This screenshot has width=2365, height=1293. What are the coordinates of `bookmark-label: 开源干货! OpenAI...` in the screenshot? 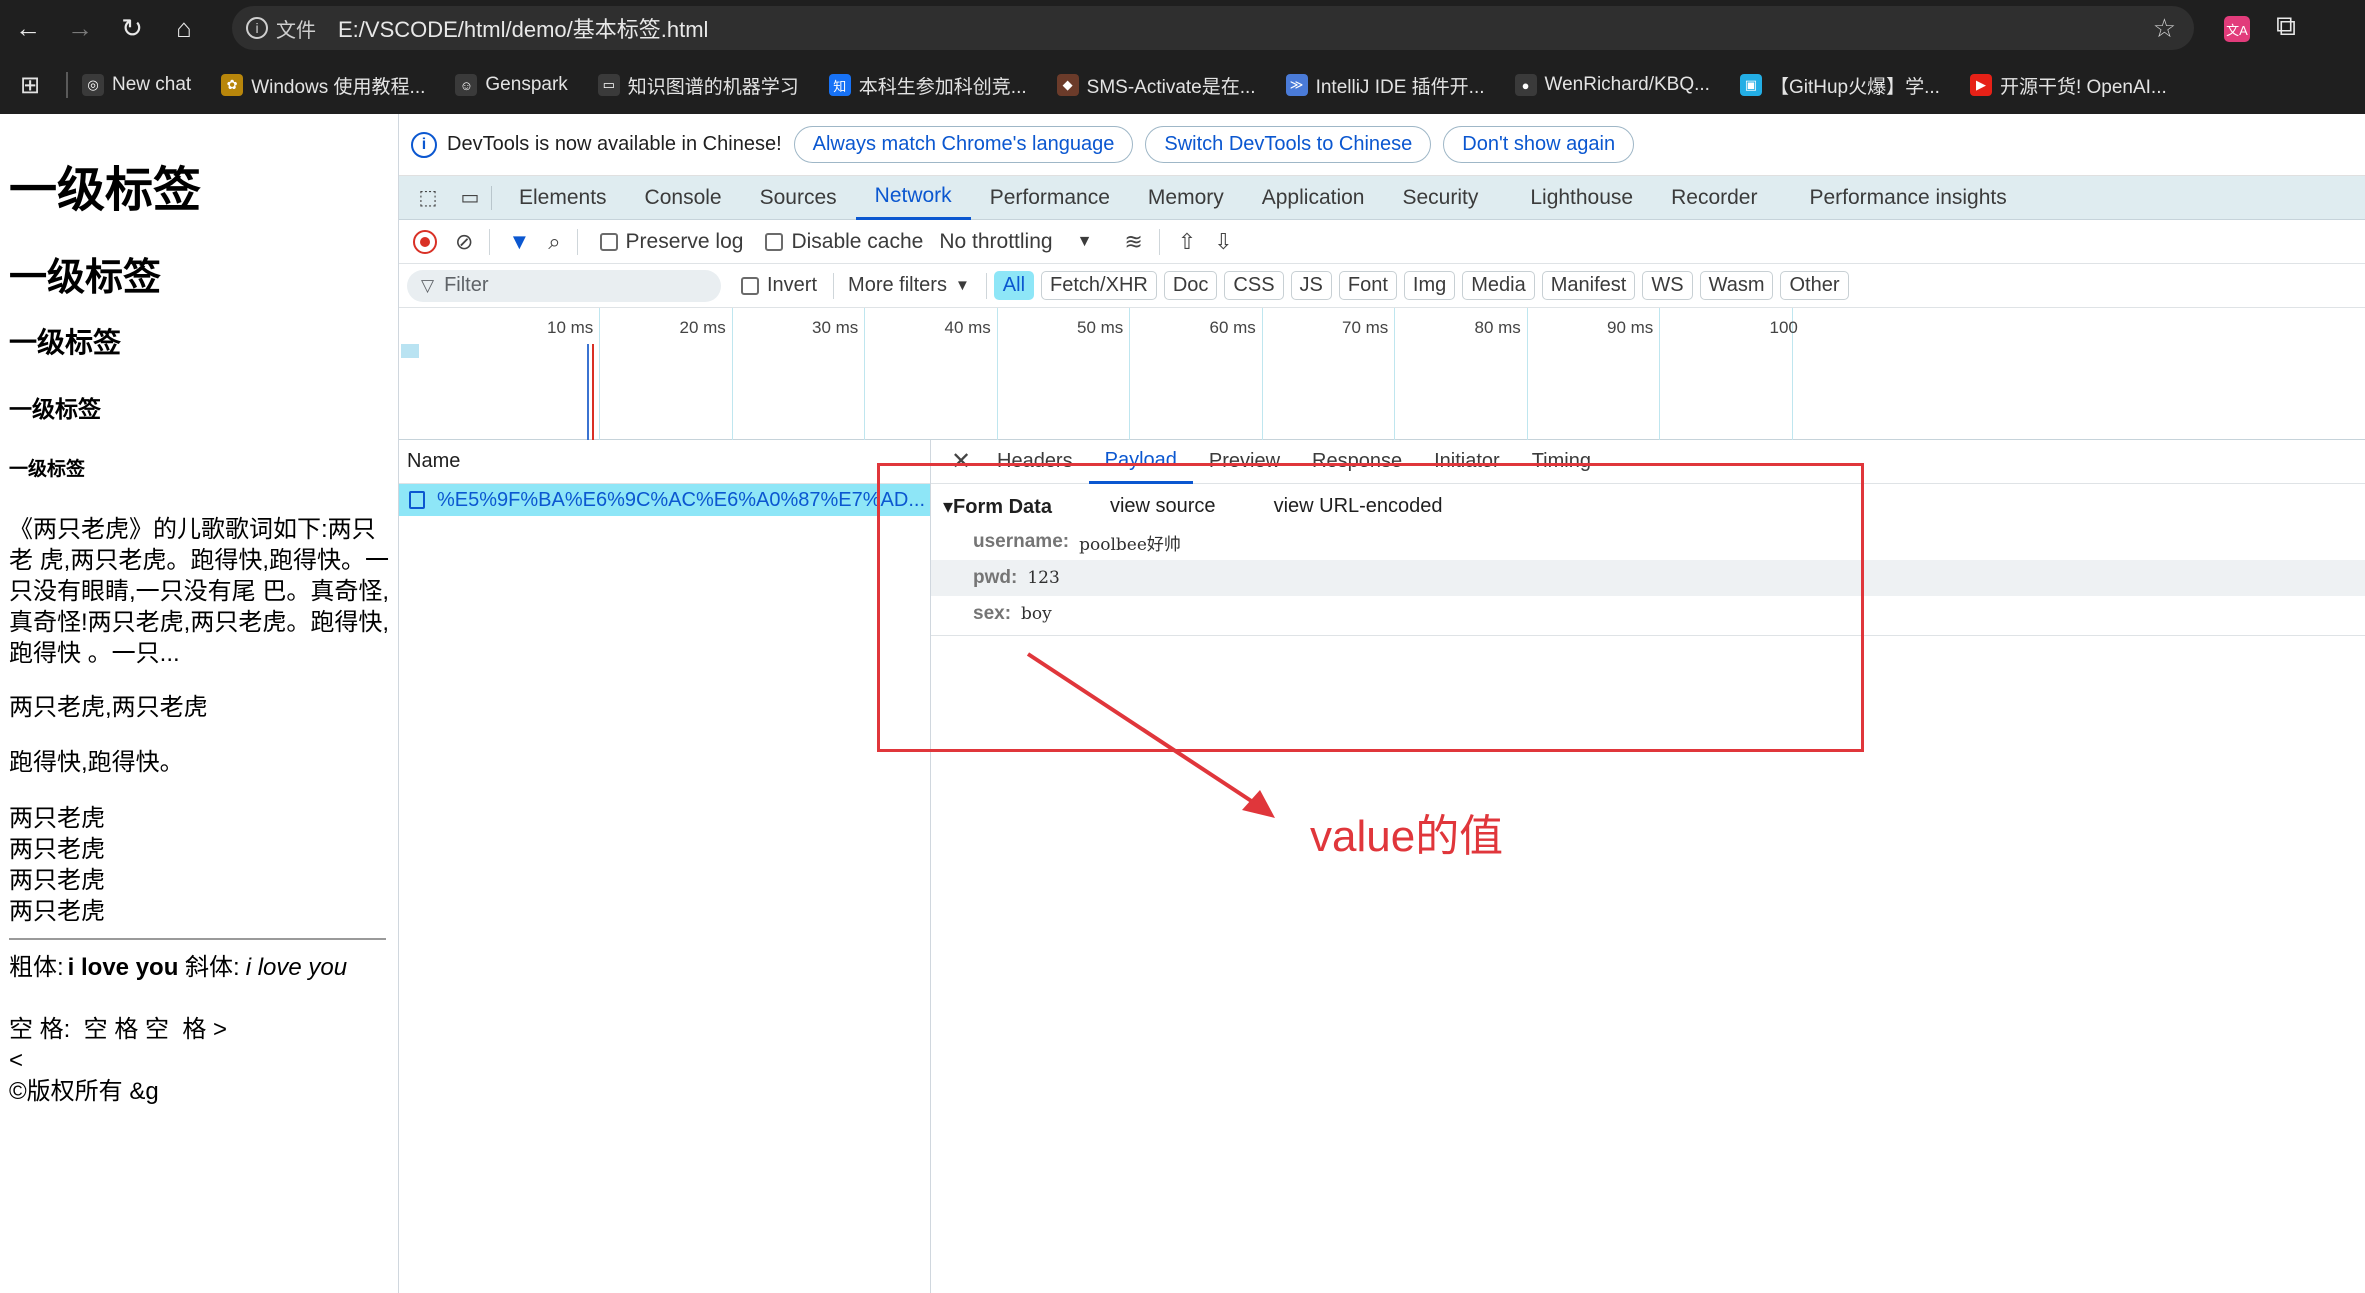 It's located at (2083, 87).